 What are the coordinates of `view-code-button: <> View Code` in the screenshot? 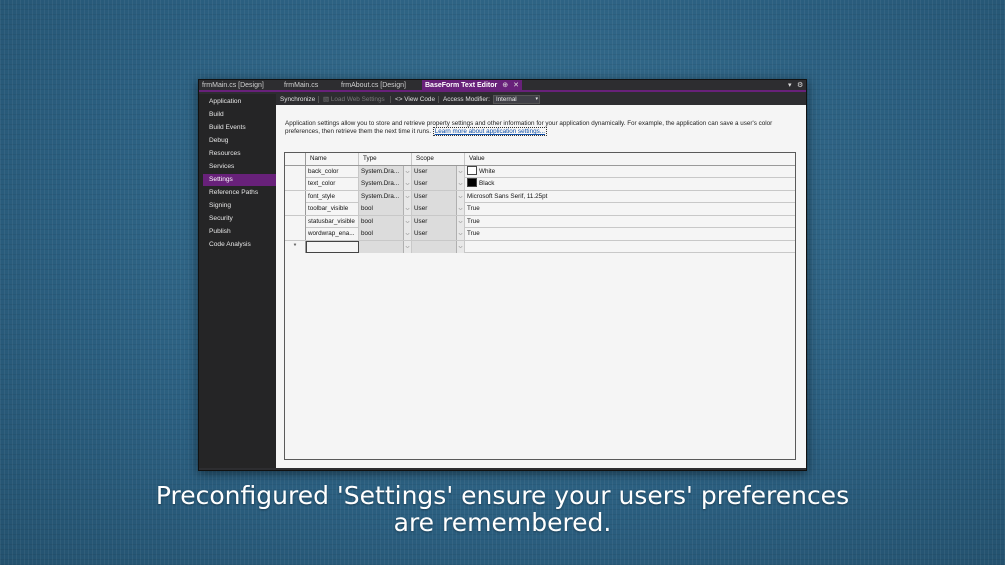 It's located at (415, 99).